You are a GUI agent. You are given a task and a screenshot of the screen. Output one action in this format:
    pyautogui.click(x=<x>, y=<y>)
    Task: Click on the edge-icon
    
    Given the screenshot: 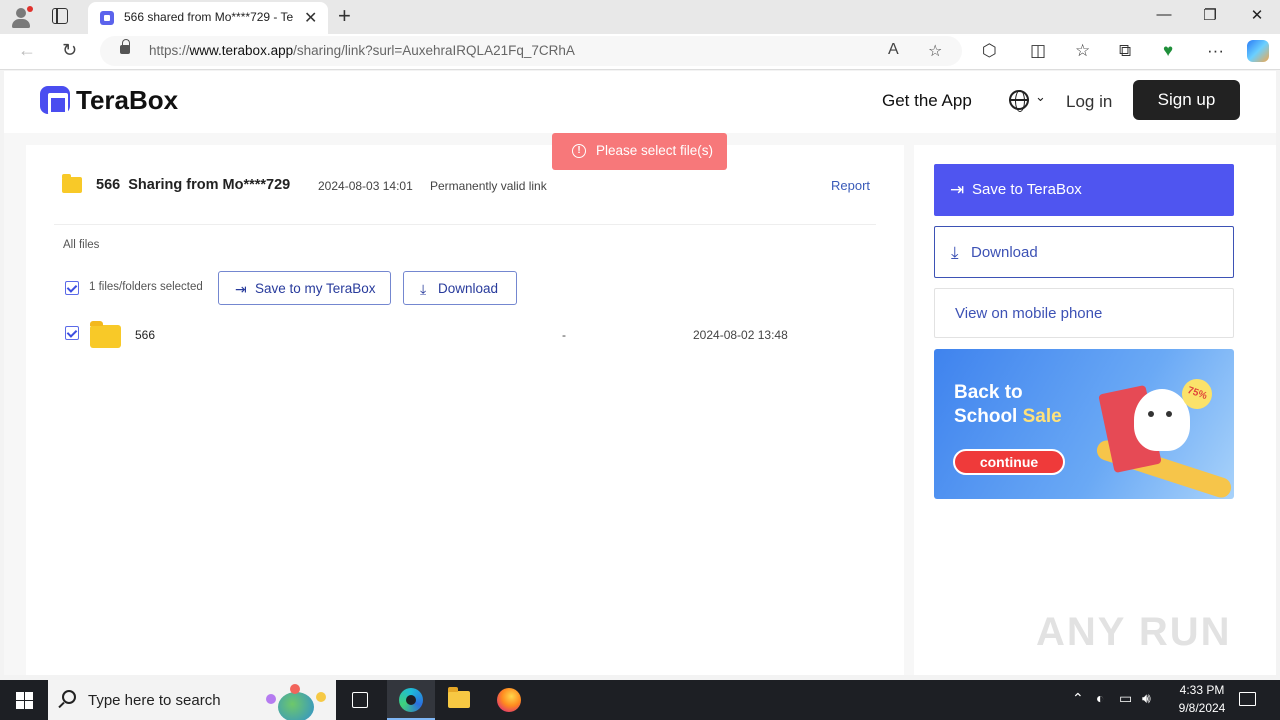 What is the action you would take?
    pyautogui.click(x=411, y=700)
    